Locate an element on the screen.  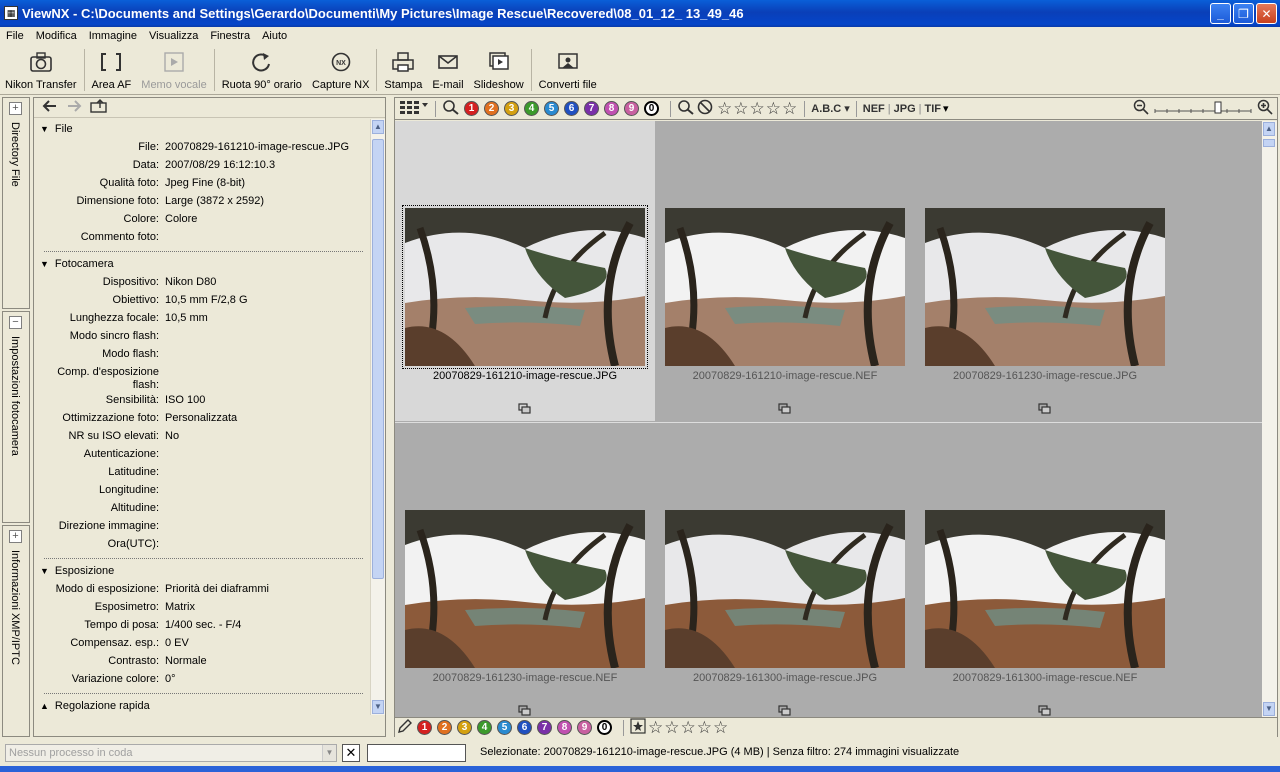
zoom-out-icon is located at coordinates (1141, 108).